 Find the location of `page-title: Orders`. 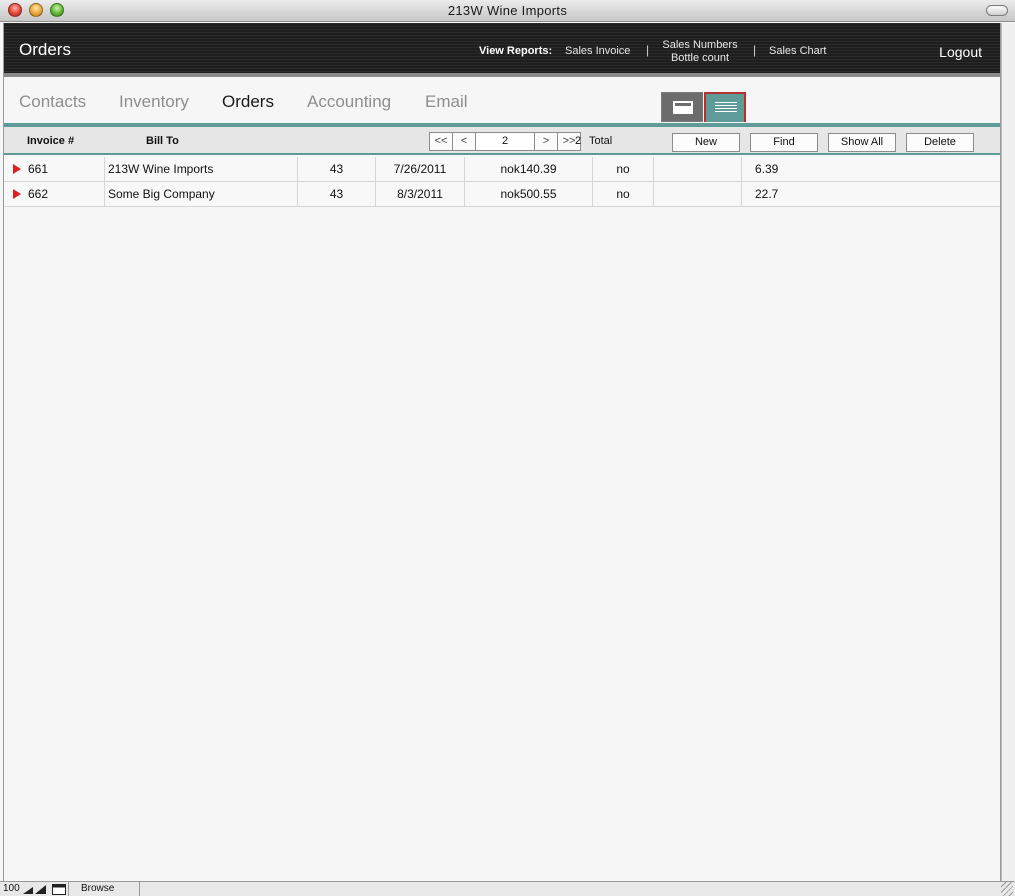

page-title: Orders is located at coordinates (45, 49).